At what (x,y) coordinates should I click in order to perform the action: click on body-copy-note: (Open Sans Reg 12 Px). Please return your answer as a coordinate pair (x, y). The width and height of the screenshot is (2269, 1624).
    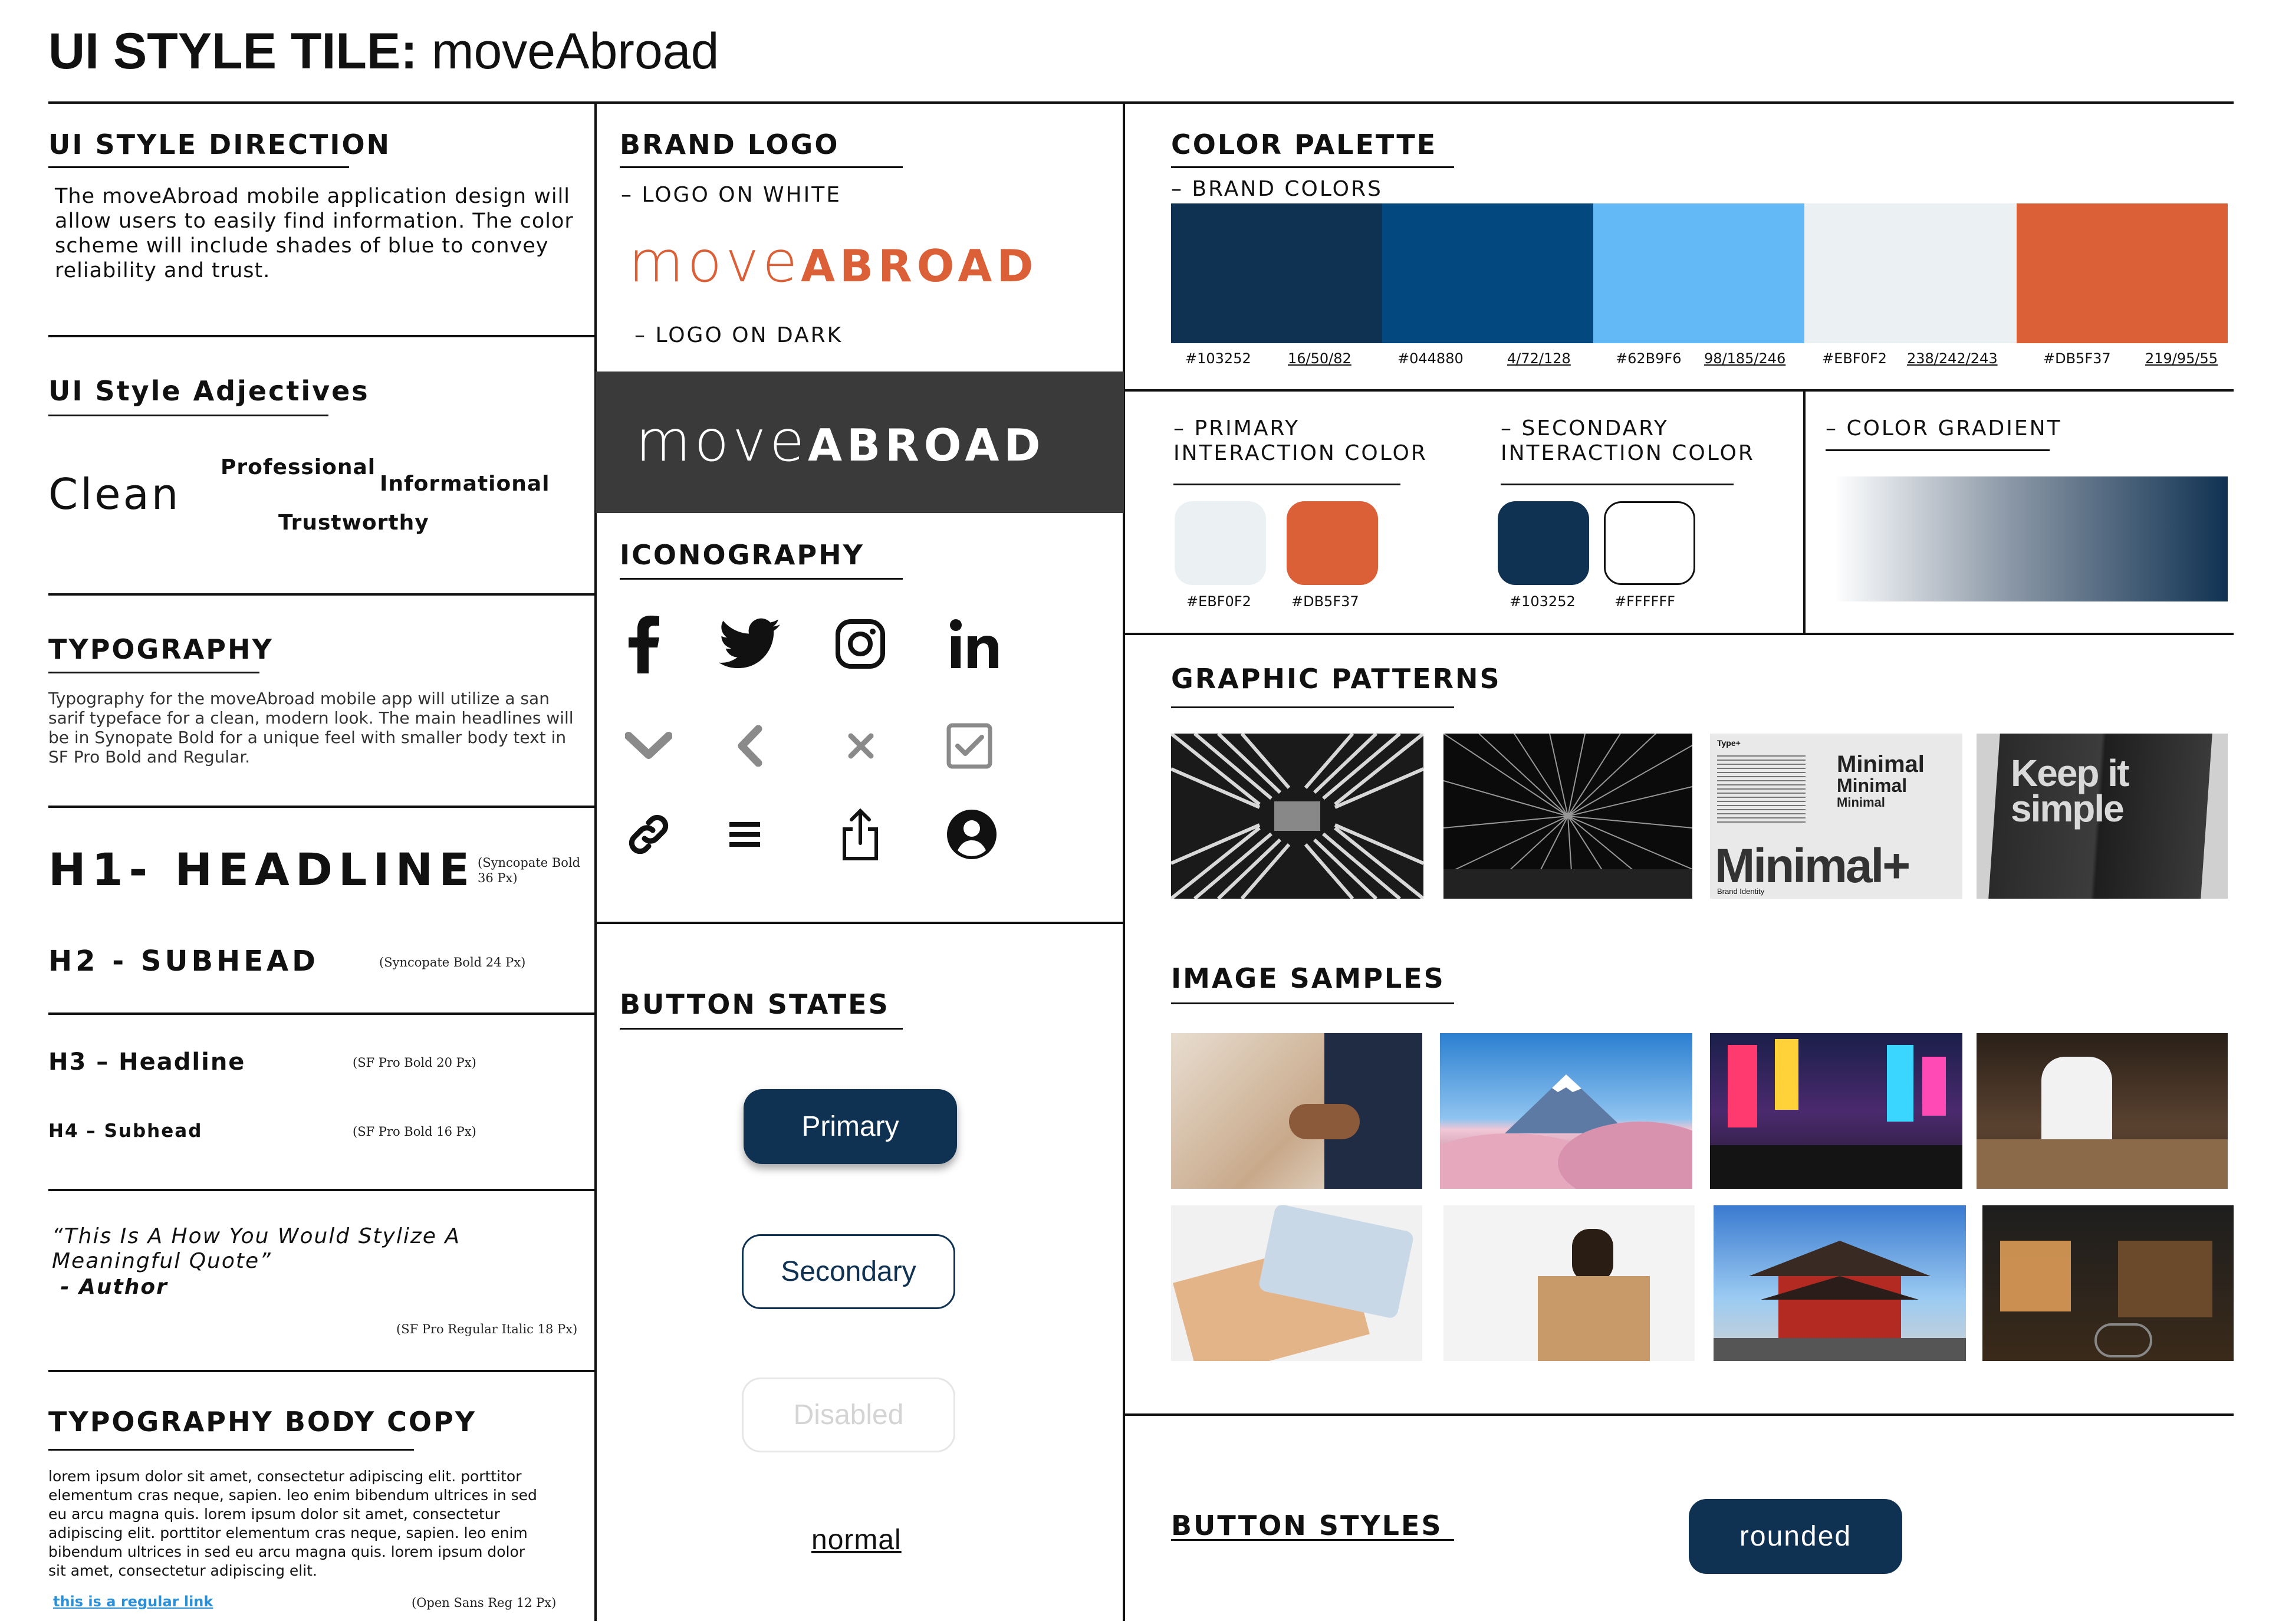
    Looking at the image, I should click on (485, 1603).